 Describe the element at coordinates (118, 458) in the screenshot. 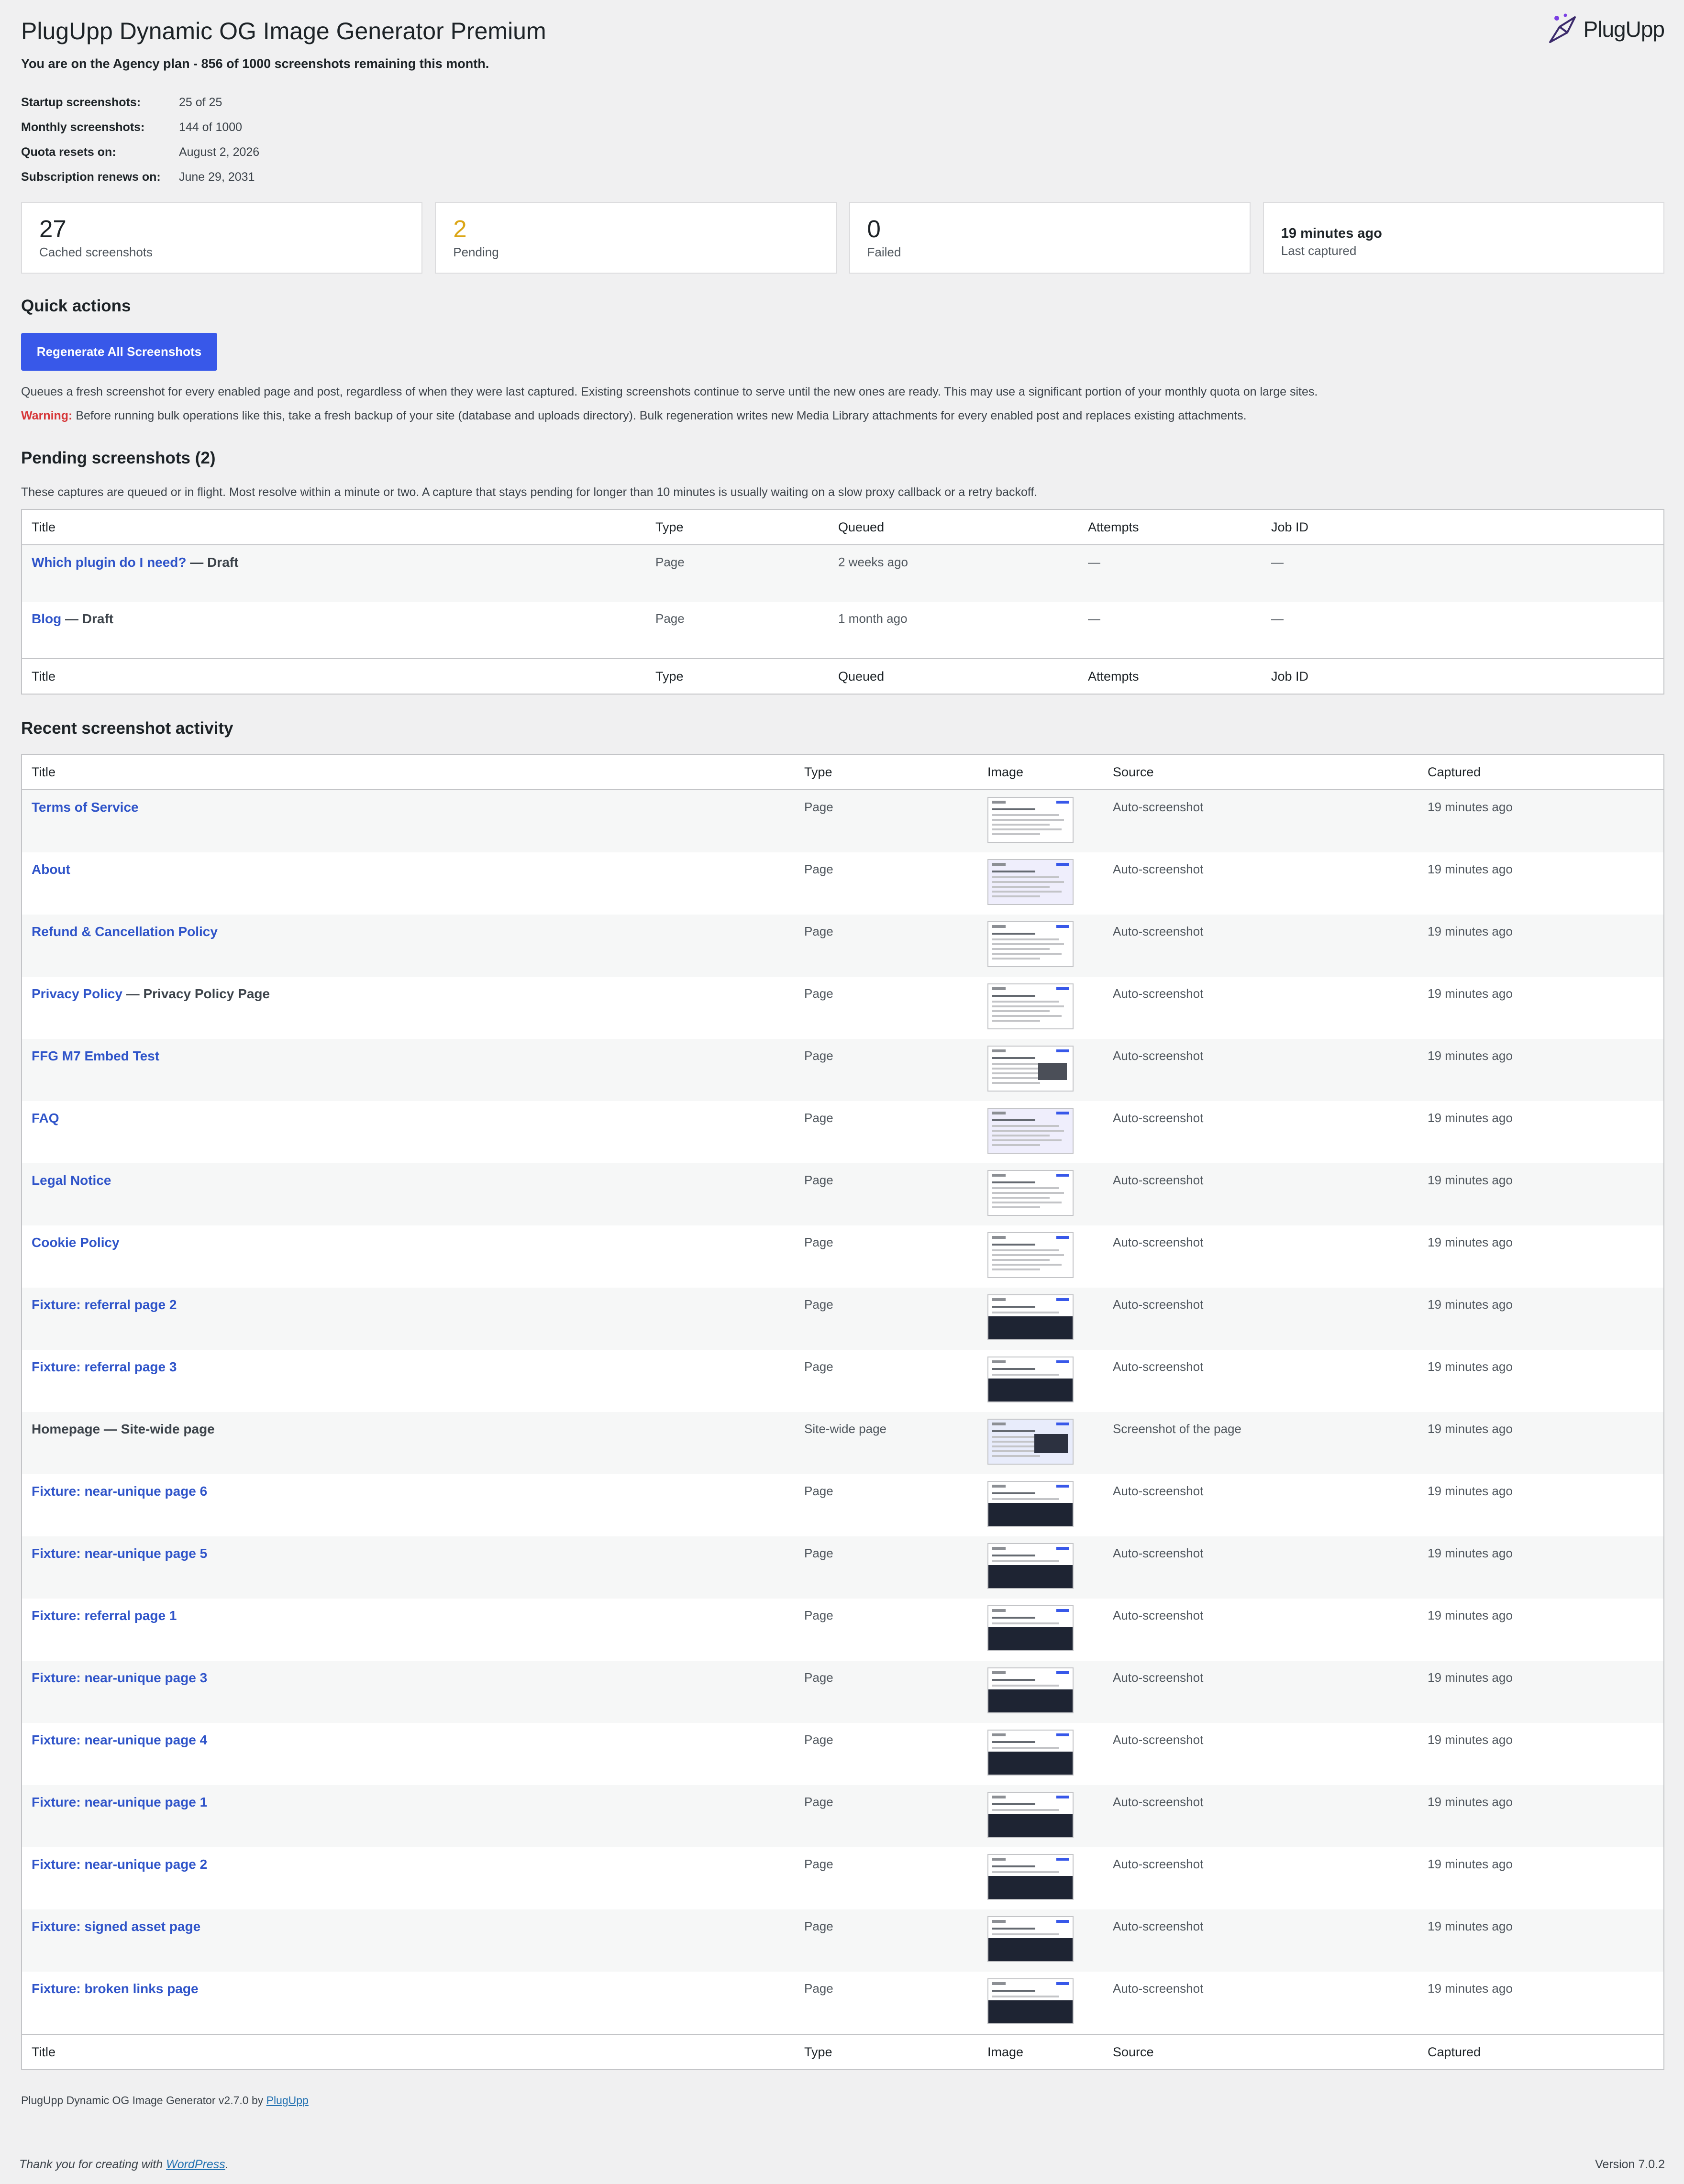

I see `pending-heading: Pending screenshots (2)` at that location.